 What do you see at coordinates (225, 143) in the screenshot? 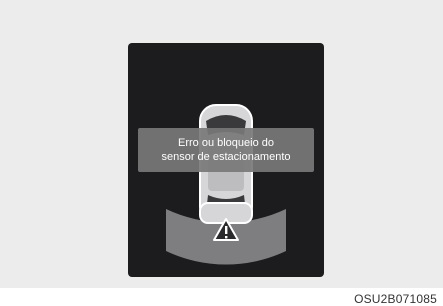
I see `message-line-1: Erro ou bloqueio do` at bounding box center [225, 143].